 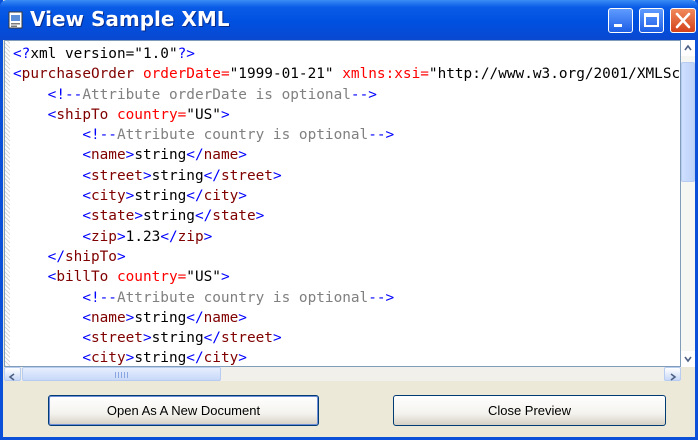 I want to click on horizontal-scrollbar, so click(x=342, y=374).